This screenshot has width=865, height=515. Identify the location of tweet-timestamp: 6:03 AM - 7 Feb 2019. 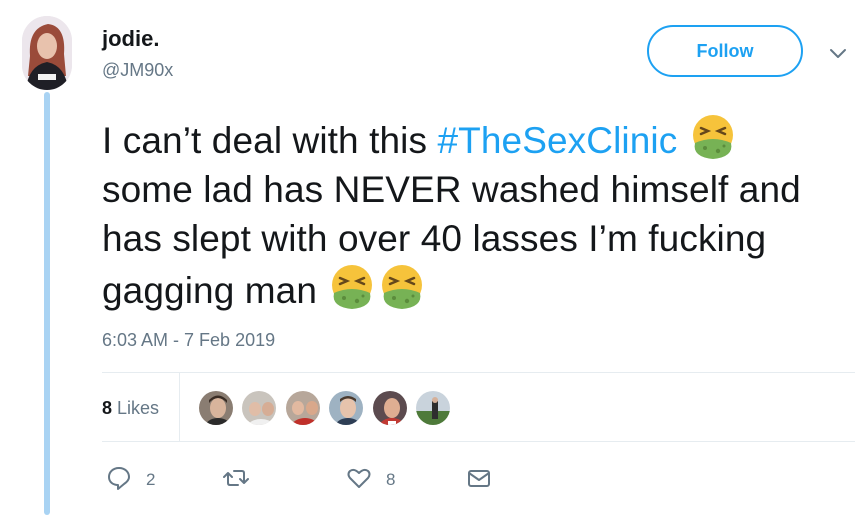
(188, 340).